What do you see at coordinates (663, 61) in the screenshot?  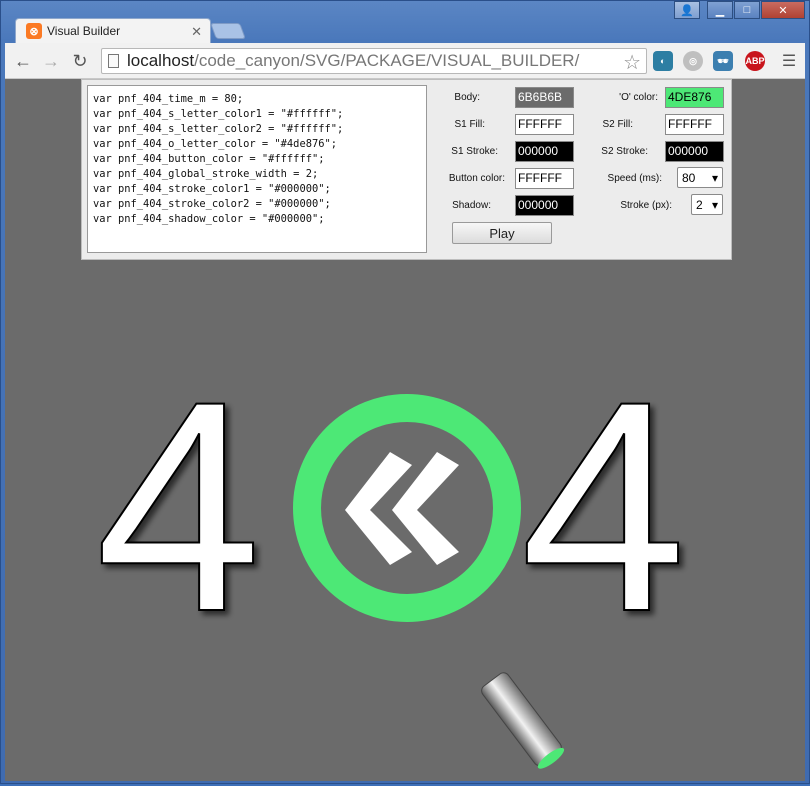 I see `cloud-extension-icon: ◐` at bounding box center [663, 61].